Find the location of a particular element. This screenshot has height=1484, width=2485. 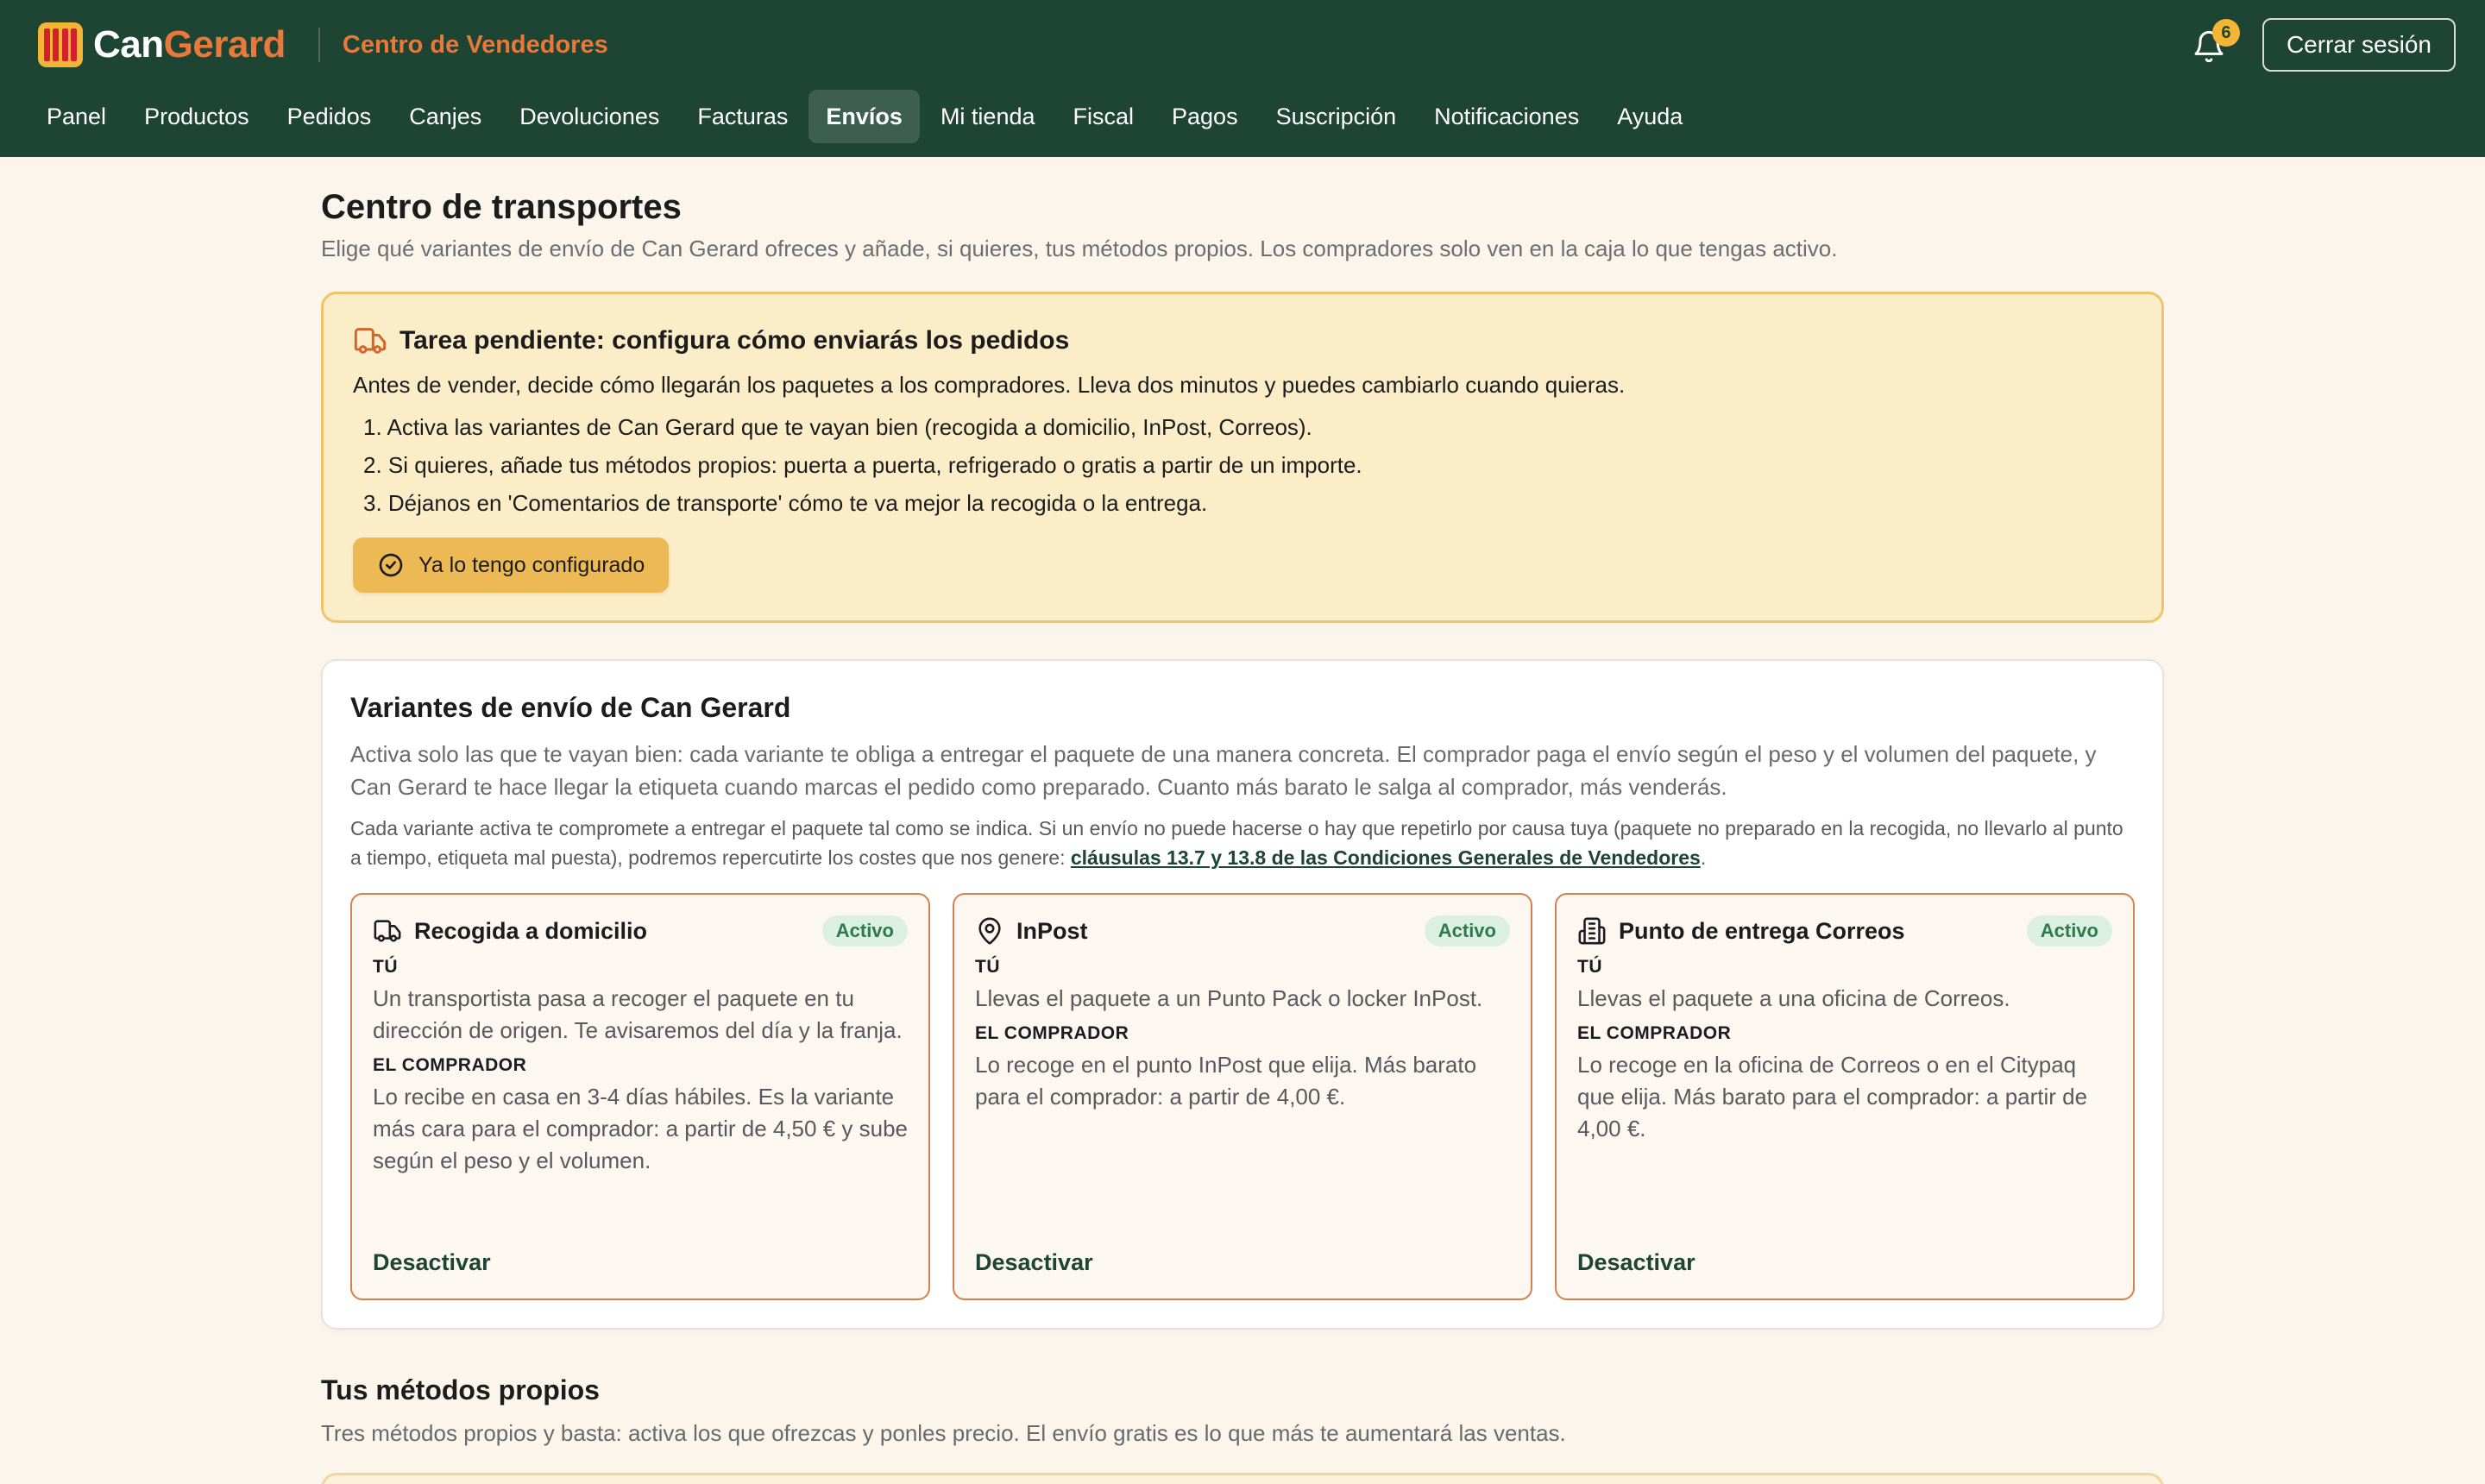

variant-title: Punto de entrega Correos is located at coordinates (1762, 930).